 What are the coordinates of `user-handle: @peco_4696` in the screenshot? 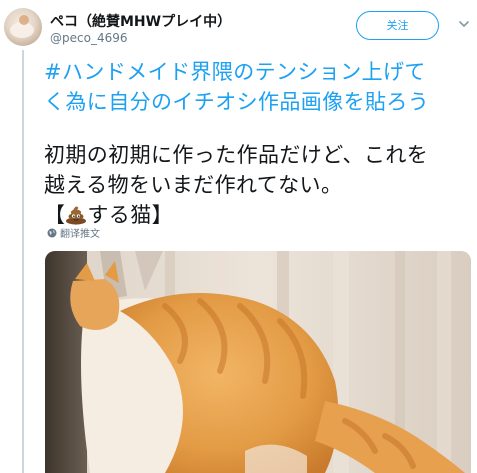 It's located at (88, 38).